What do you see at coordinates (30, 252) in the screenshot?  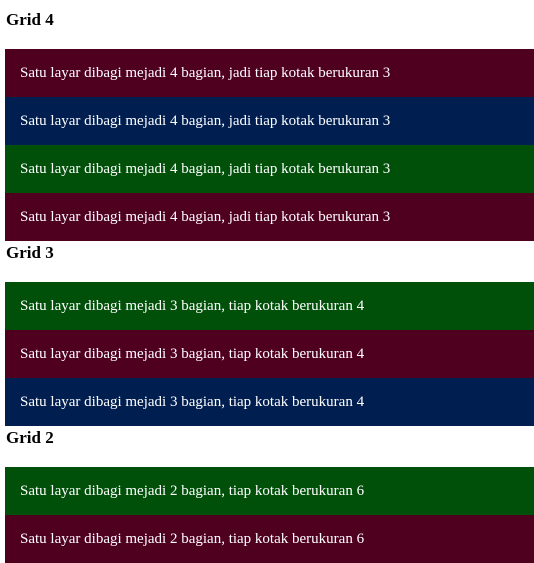 I see `heading-grid-3: Grid 3` at bounding box center [30, 252].